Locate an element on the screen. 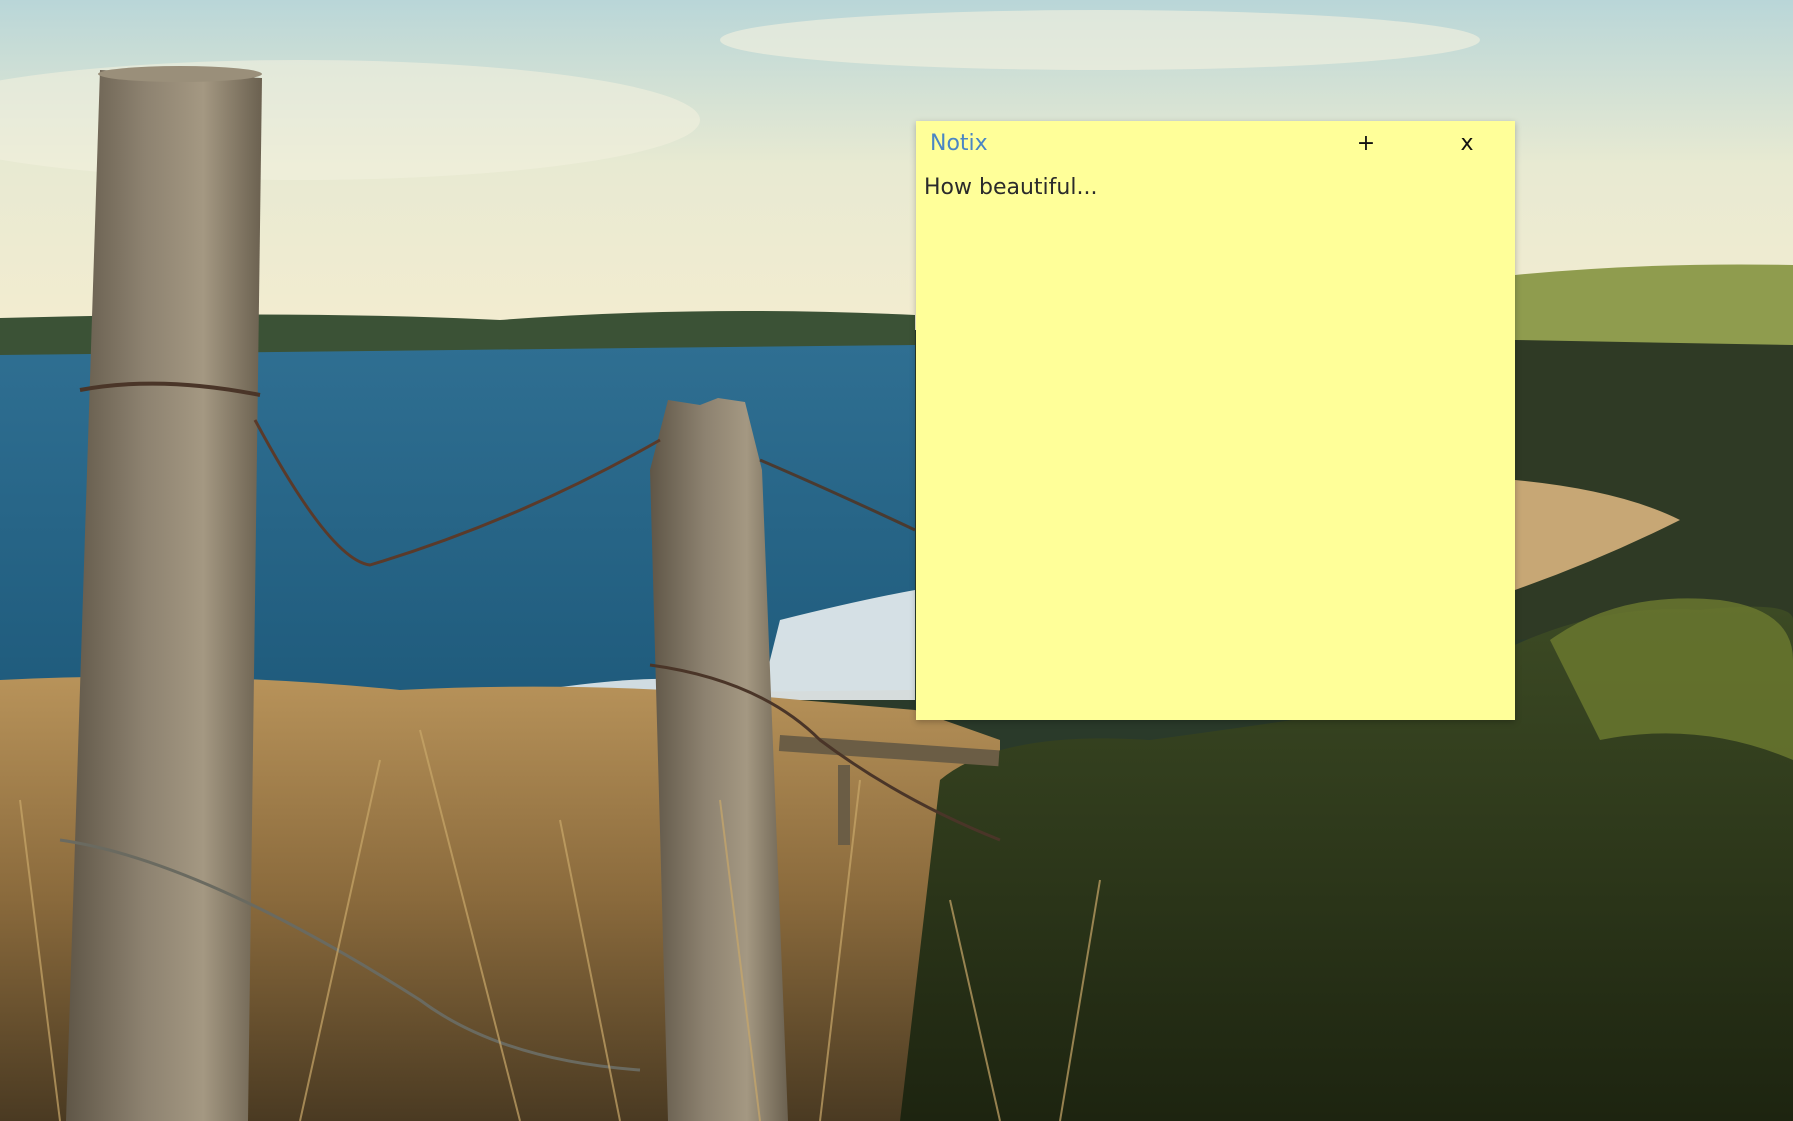  note-app-title: Notix is located at coordinates (959, 143).